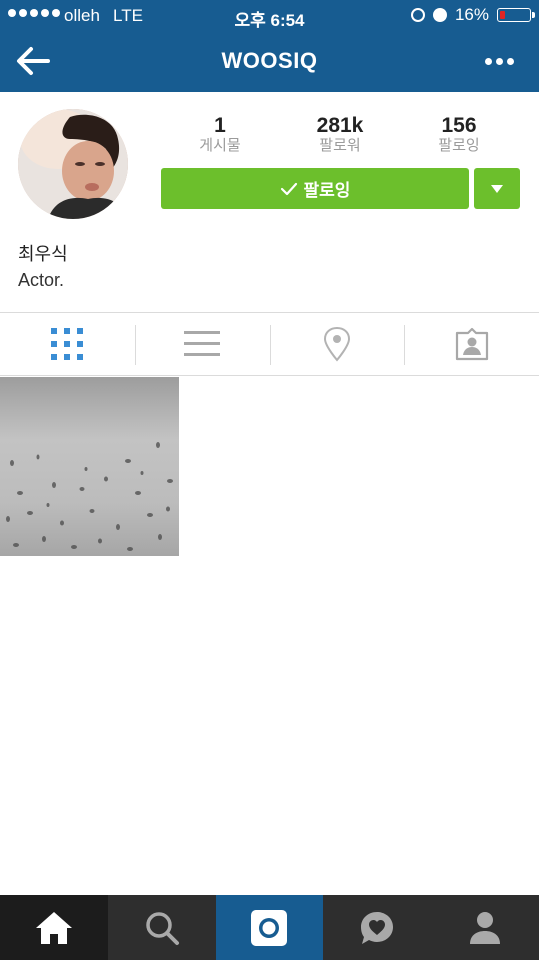 Image resolution: width=539 pixels, height=960 pixels. Describe the element at coordinates (288, 188) in the screenshot. I see `checkmark-icon` at that location.